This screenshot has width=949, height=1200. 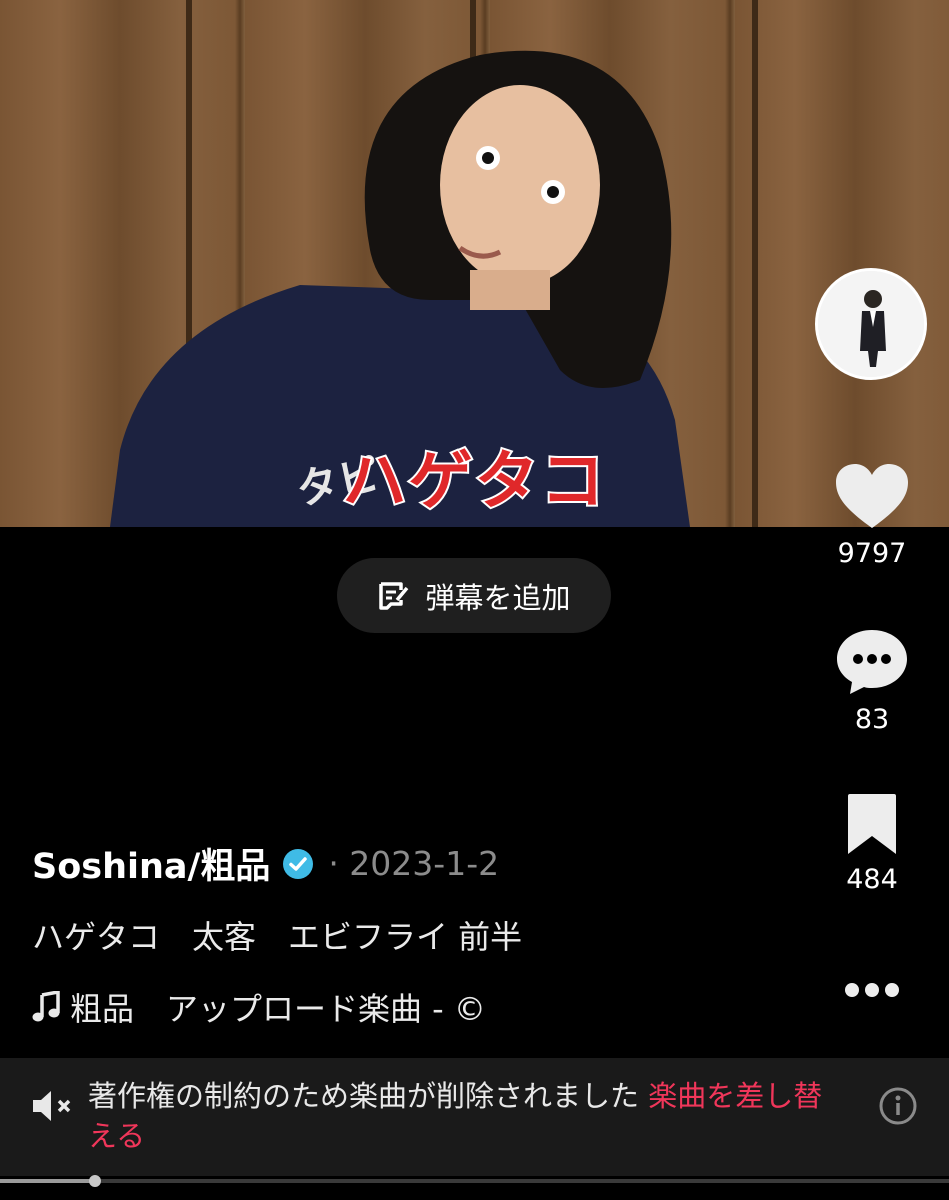 What do you see at coordinates (468, 1116) in the screenshot?
I see `notice-text: 著作権の制約のため楽曲が削除されました 楽曲を差し替える` at bounding box center [468, 1116].